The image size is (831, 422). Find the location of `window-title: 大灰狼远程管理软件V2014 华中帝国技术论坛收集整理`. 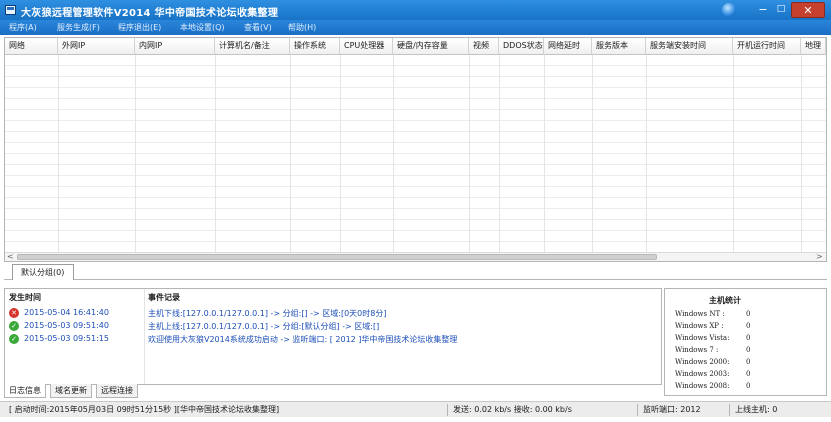

window-title: 大灰狼远程管理软件V2014 华中帝国技术论坛收集整理 is located at coordinates (150, 13).